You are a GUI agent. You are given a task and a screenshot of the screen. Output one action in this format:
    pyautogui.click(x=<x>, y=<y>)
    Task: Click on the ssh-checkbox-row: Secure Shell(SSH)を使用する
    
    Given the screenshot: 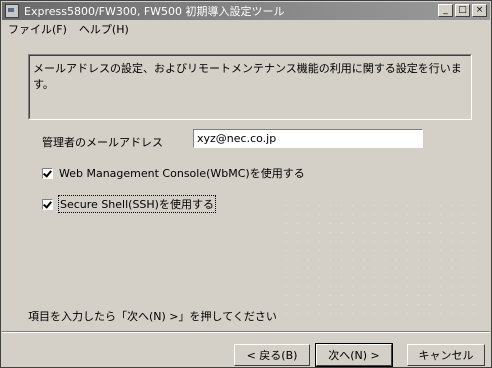 What is the action you would take?
    pyautogui.click(x=129, y=204)
    